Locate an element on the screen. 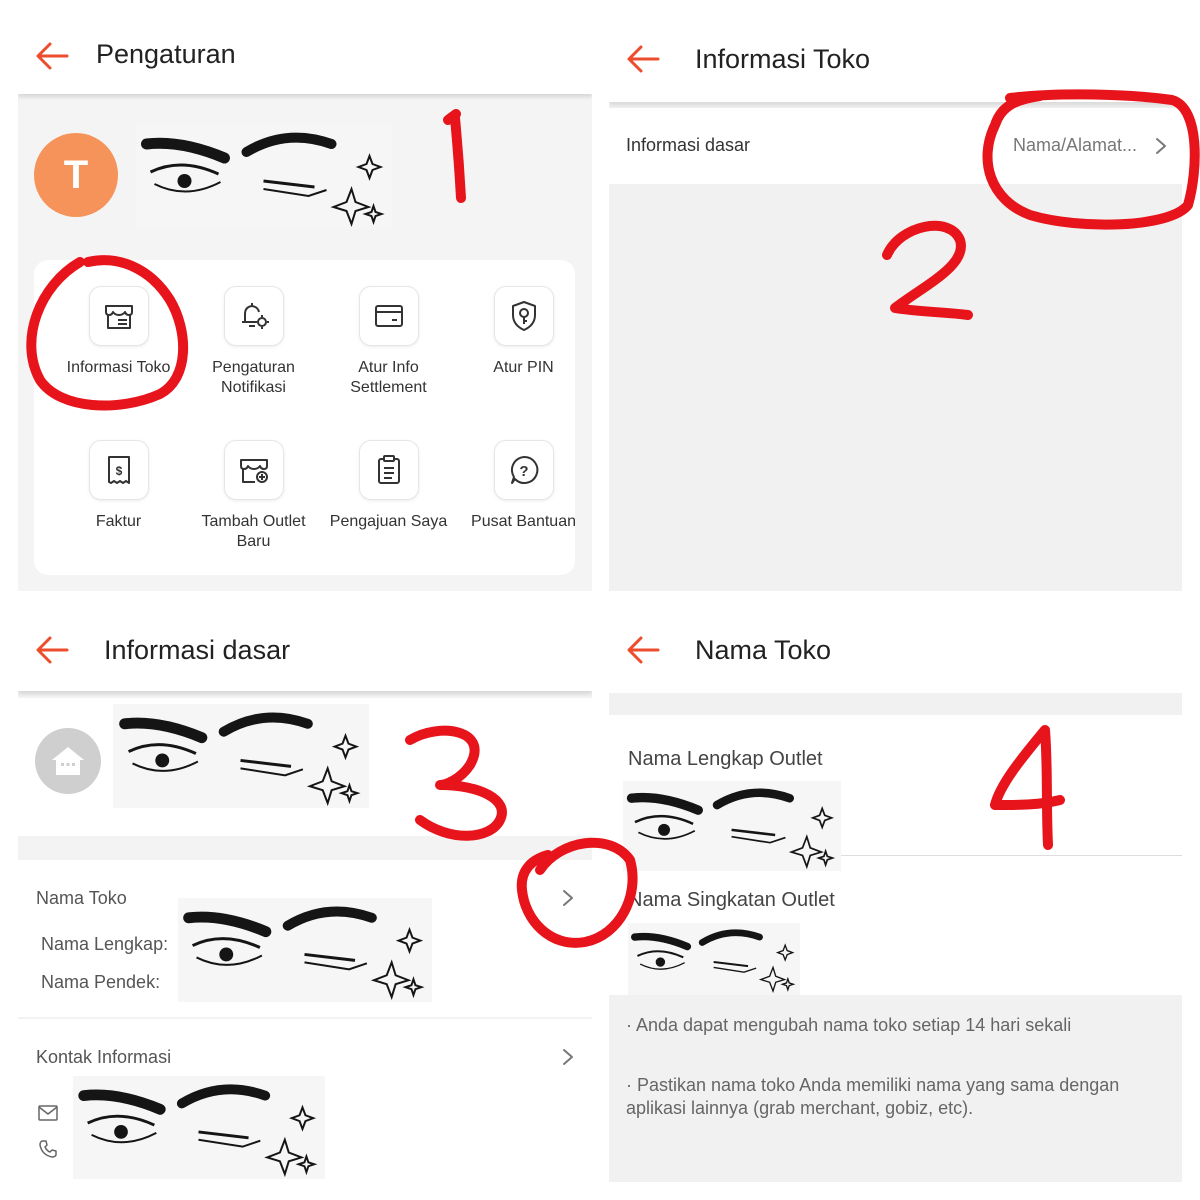  avatar-letter: T is located at coordinates (76, 174).